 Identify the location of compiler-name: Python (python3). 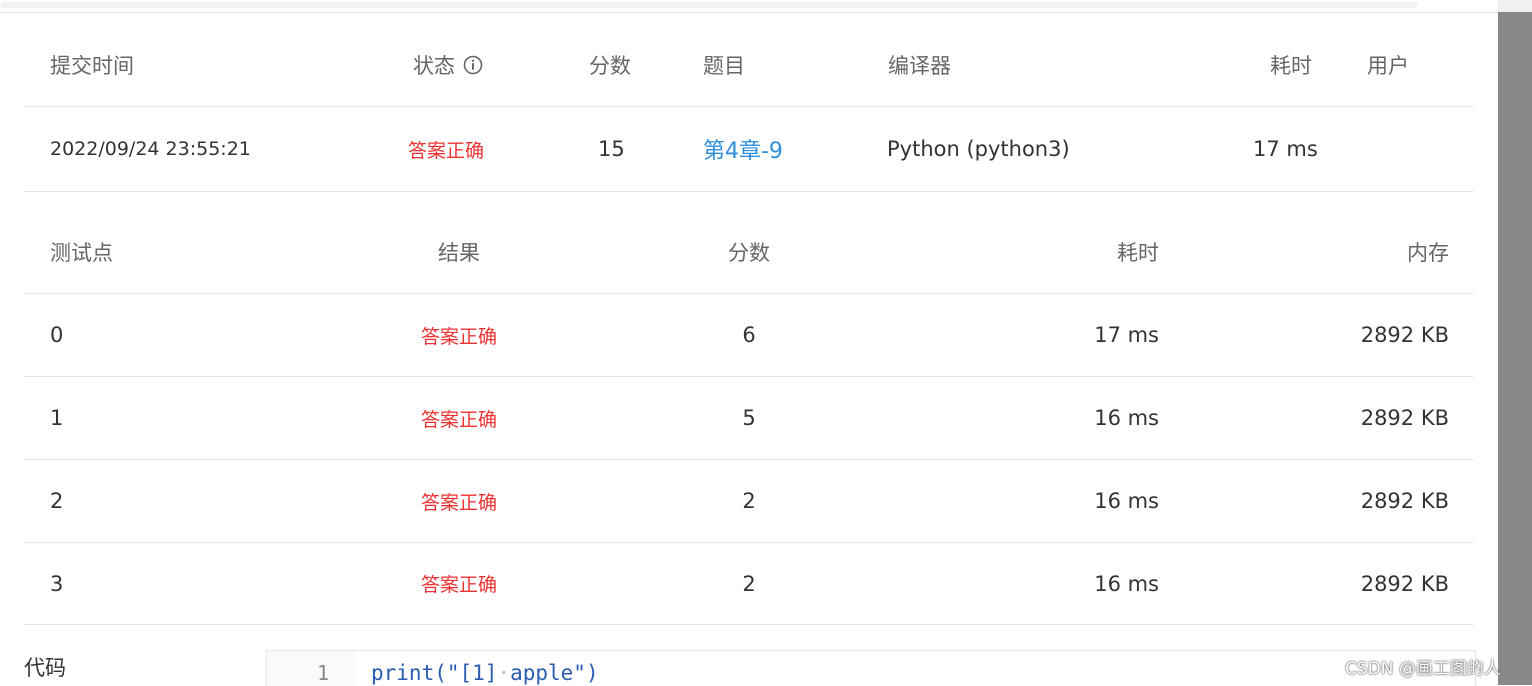
(978, 149).